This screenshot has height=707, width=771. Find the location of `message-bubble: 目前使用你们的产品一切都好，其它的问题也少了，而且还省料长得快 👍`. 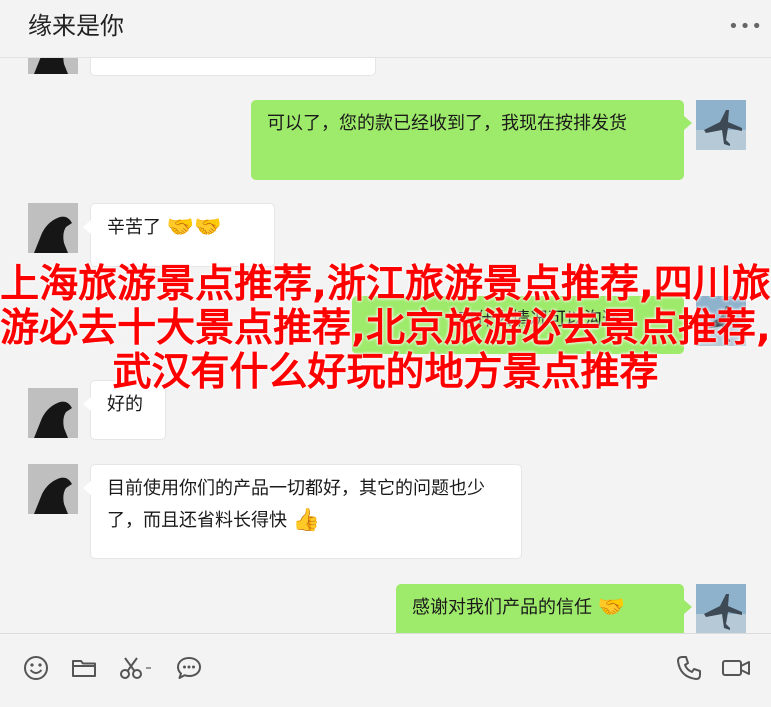

message-bubble: 目前使用你们的产品一切都好，其它的问题也少了，而且还省料长得快 👍 is located at coordinates (302, 511).